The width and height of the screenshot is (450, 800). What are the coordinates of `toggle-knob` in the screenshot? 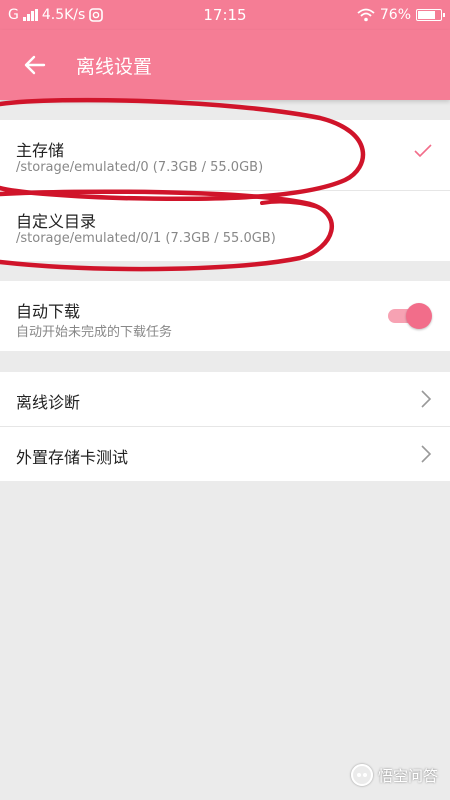 It's located at (419, 316).